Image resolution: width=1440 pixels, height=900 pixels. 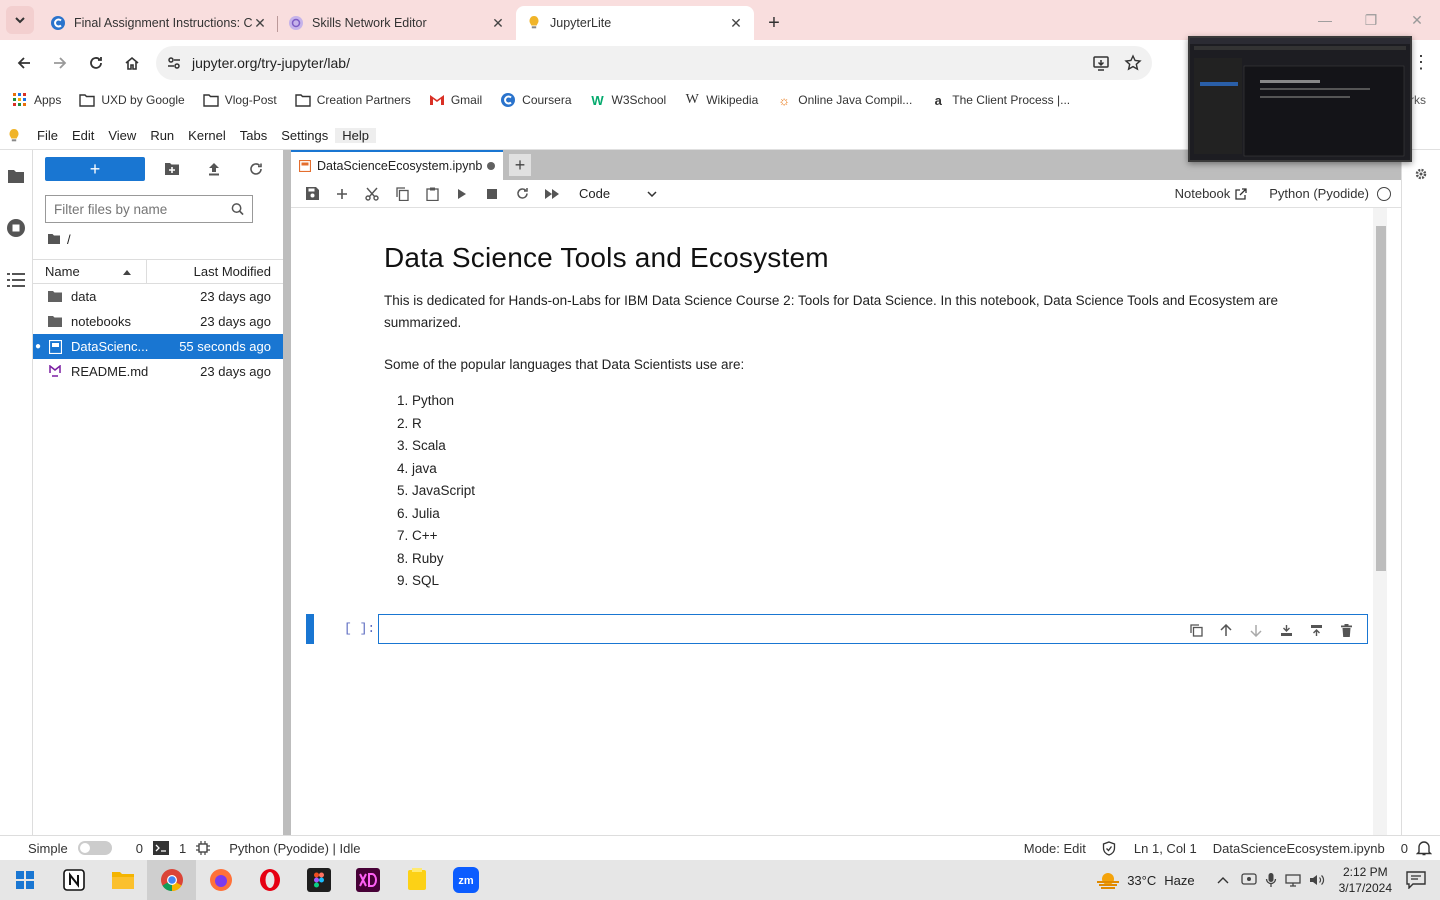 I want to click on minimize-button: —, so click(x=1325, y=20).